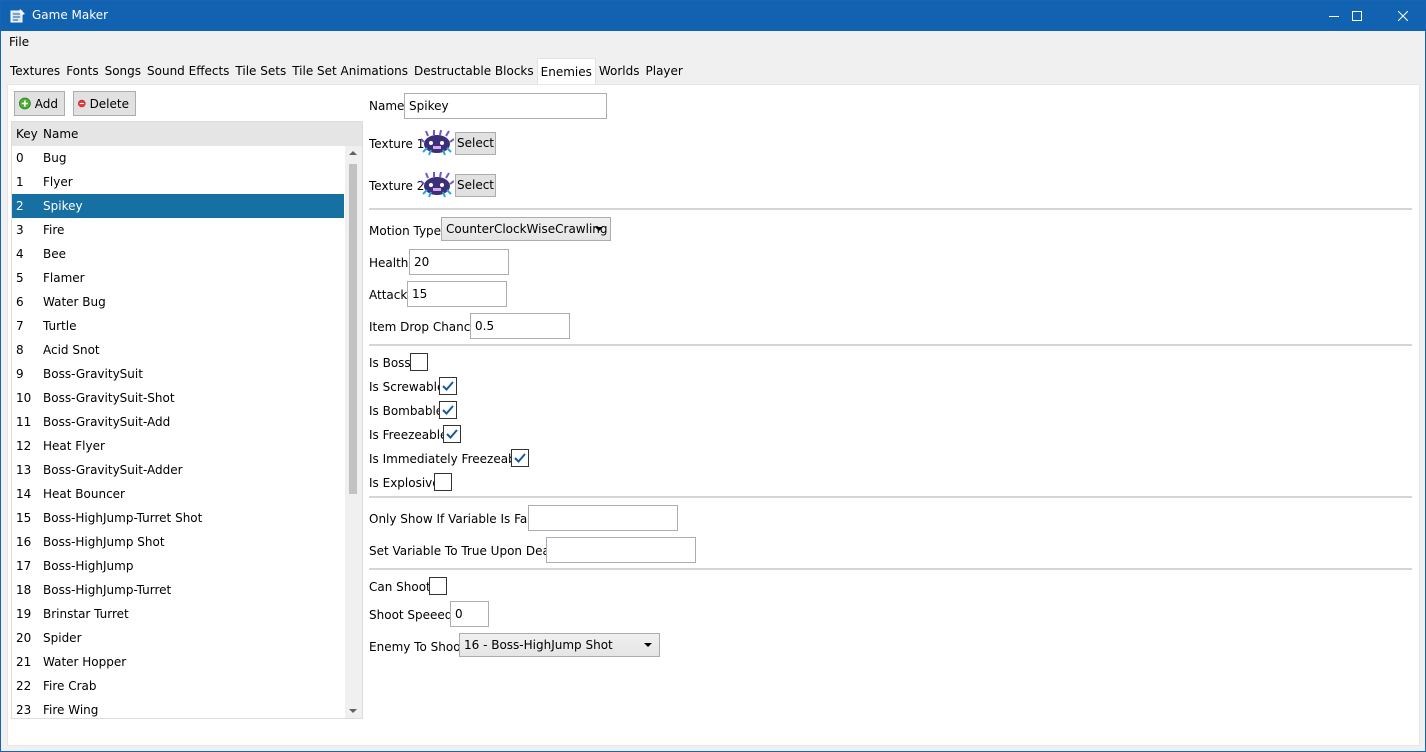  What do you see at coordinates (19, 42) in the screenshot?
I see `menu-file: File` at bounding box center [19, 42].